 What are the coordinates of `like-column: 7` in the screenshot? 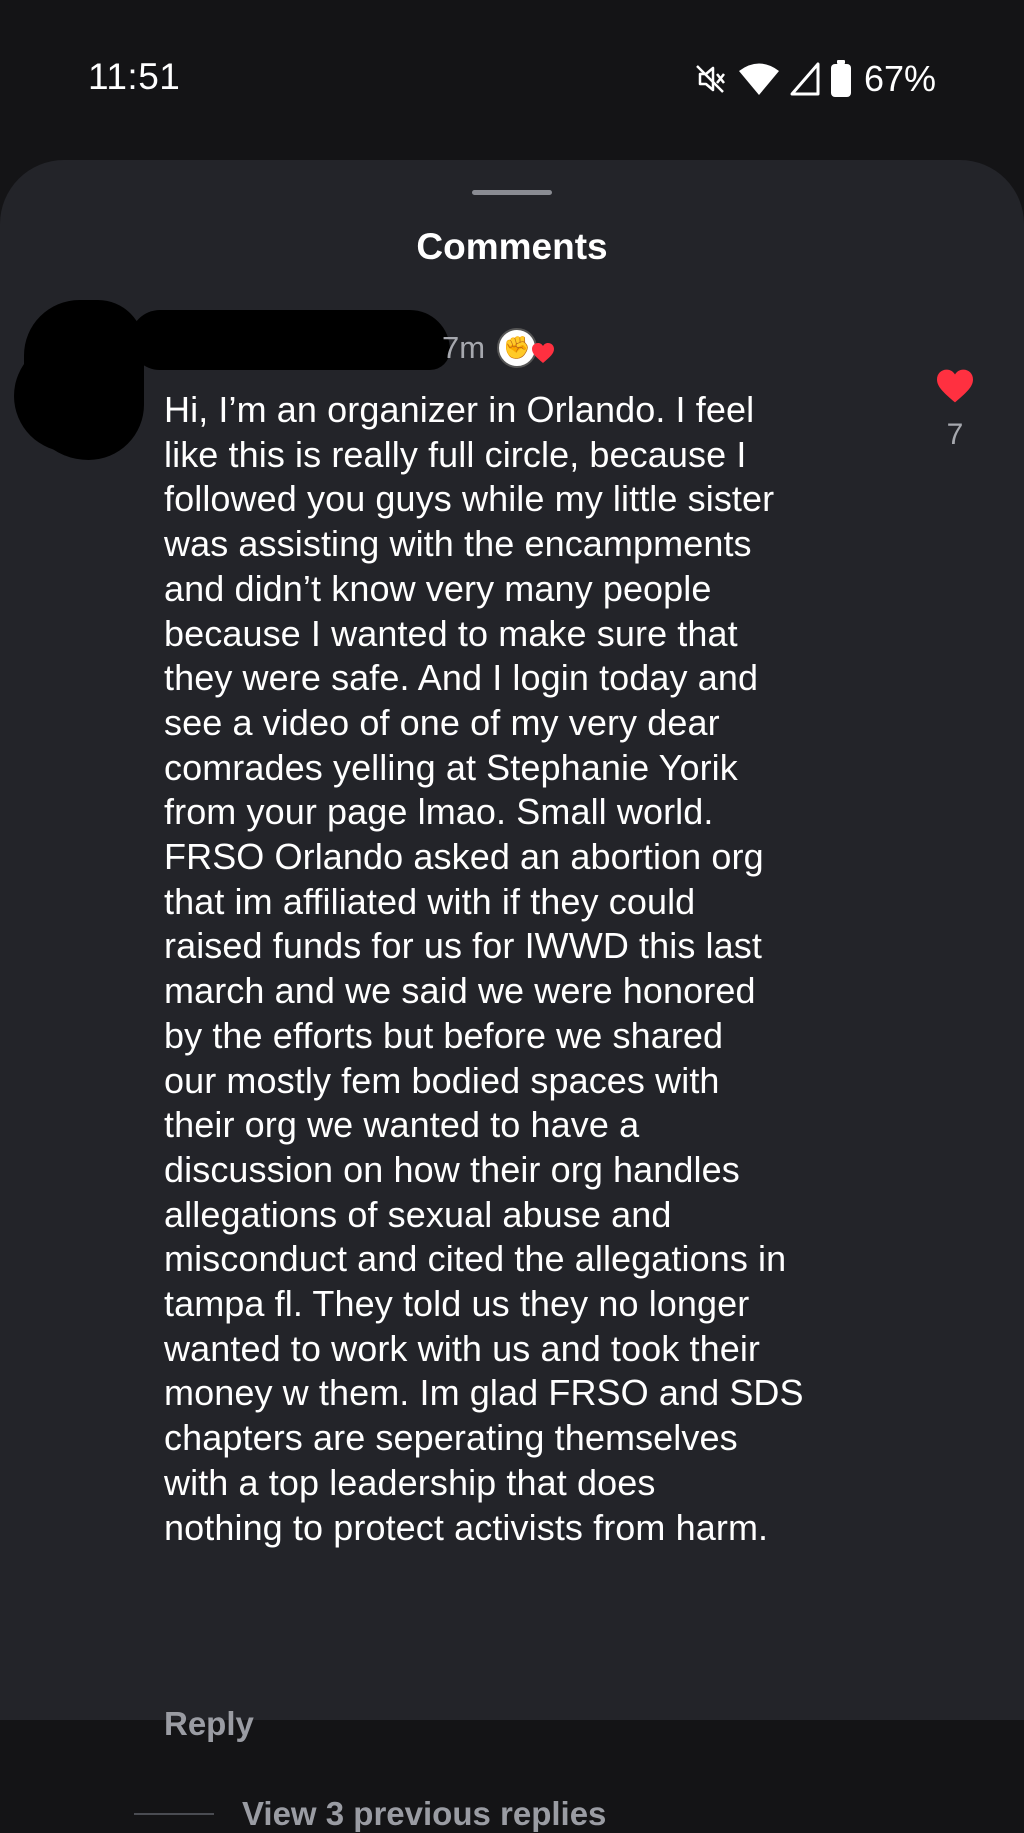 It's located at (955, 410).